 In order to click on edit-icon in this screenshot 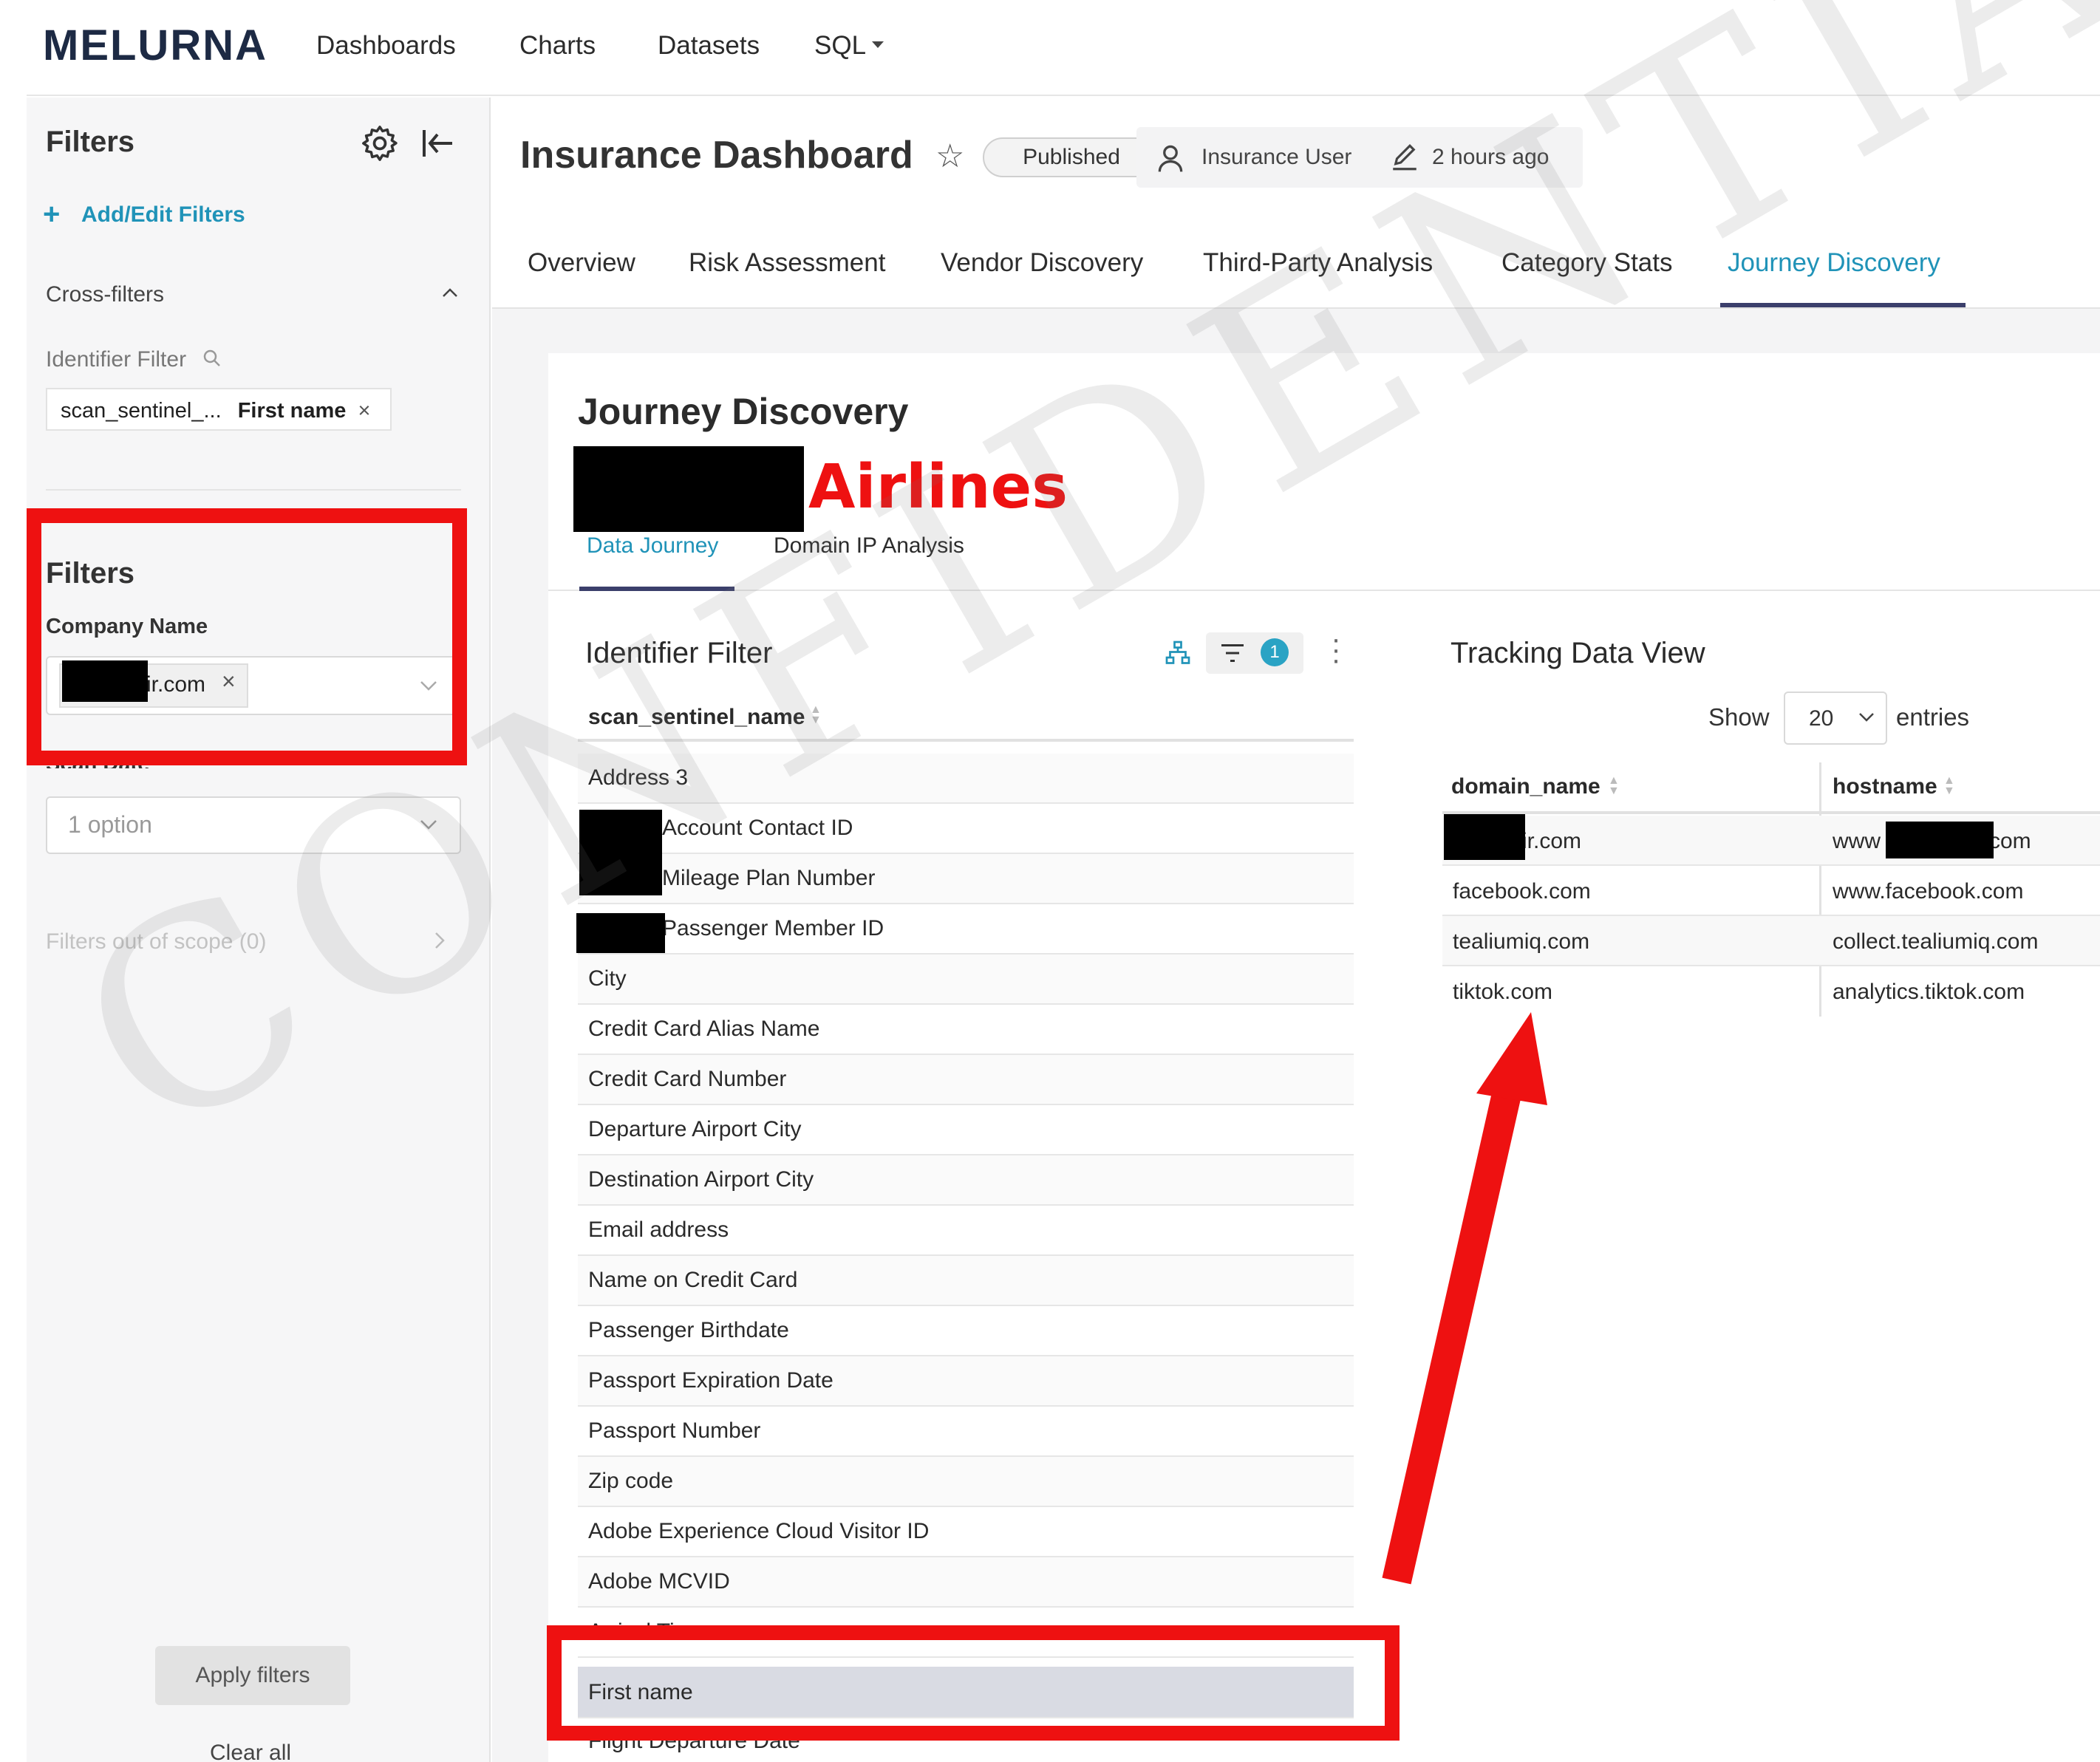, I will do `click(1405, 157)`.